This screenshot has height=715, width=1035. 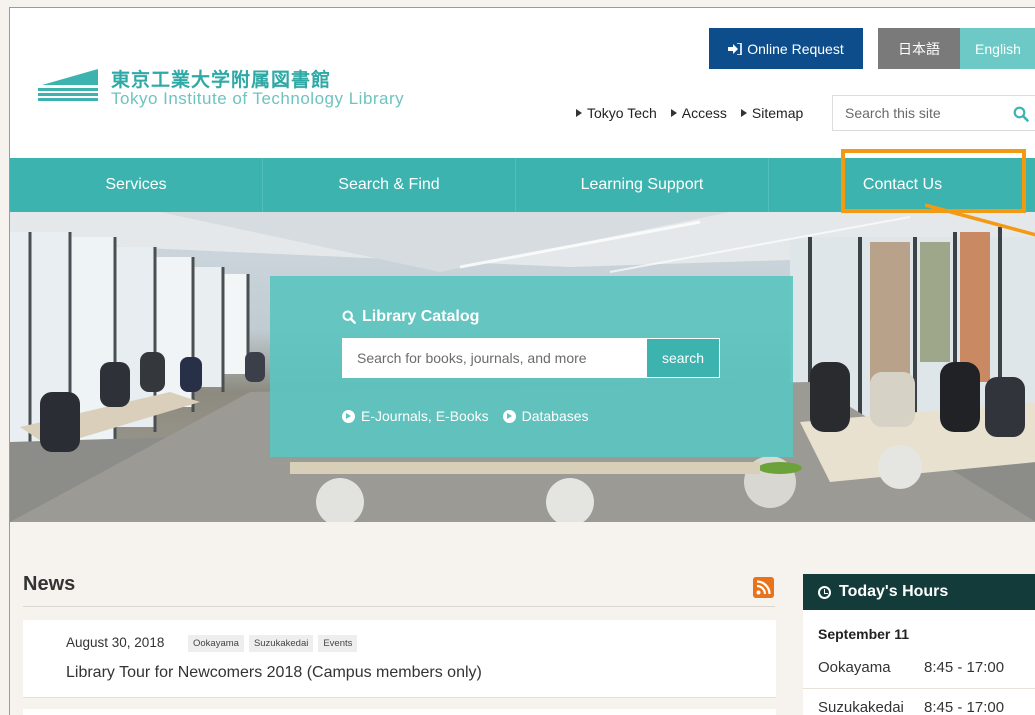 I want to click on todays-hours-header: Today's Hours, so click(x=919, y=592).